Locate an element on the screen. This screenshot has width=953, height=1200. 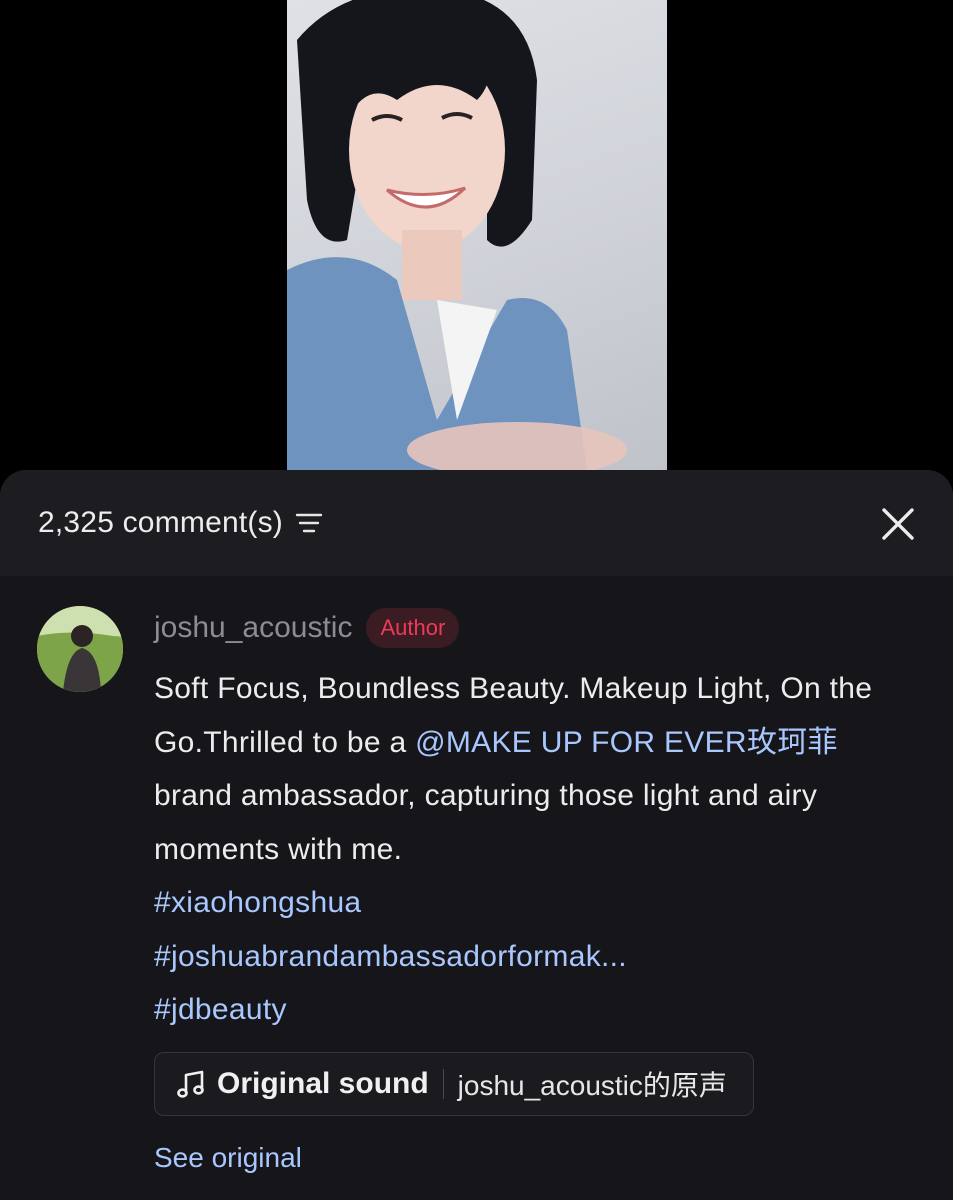
avatar is located at coordinates (80, 649).